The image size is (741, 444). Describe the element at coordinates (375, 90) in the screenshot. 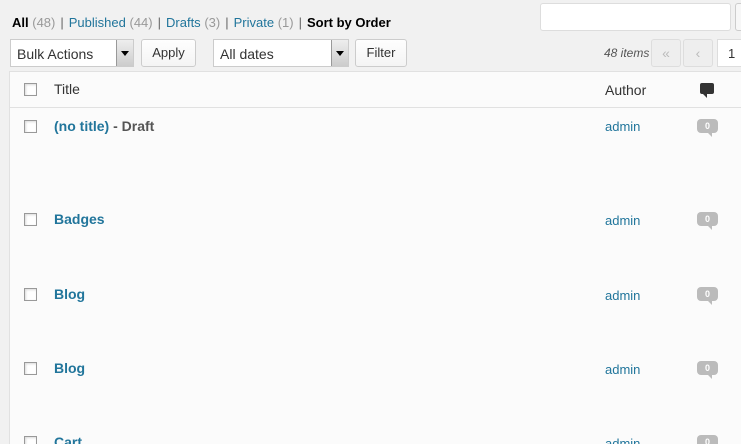

I see `table-header: Title Author` at that location.